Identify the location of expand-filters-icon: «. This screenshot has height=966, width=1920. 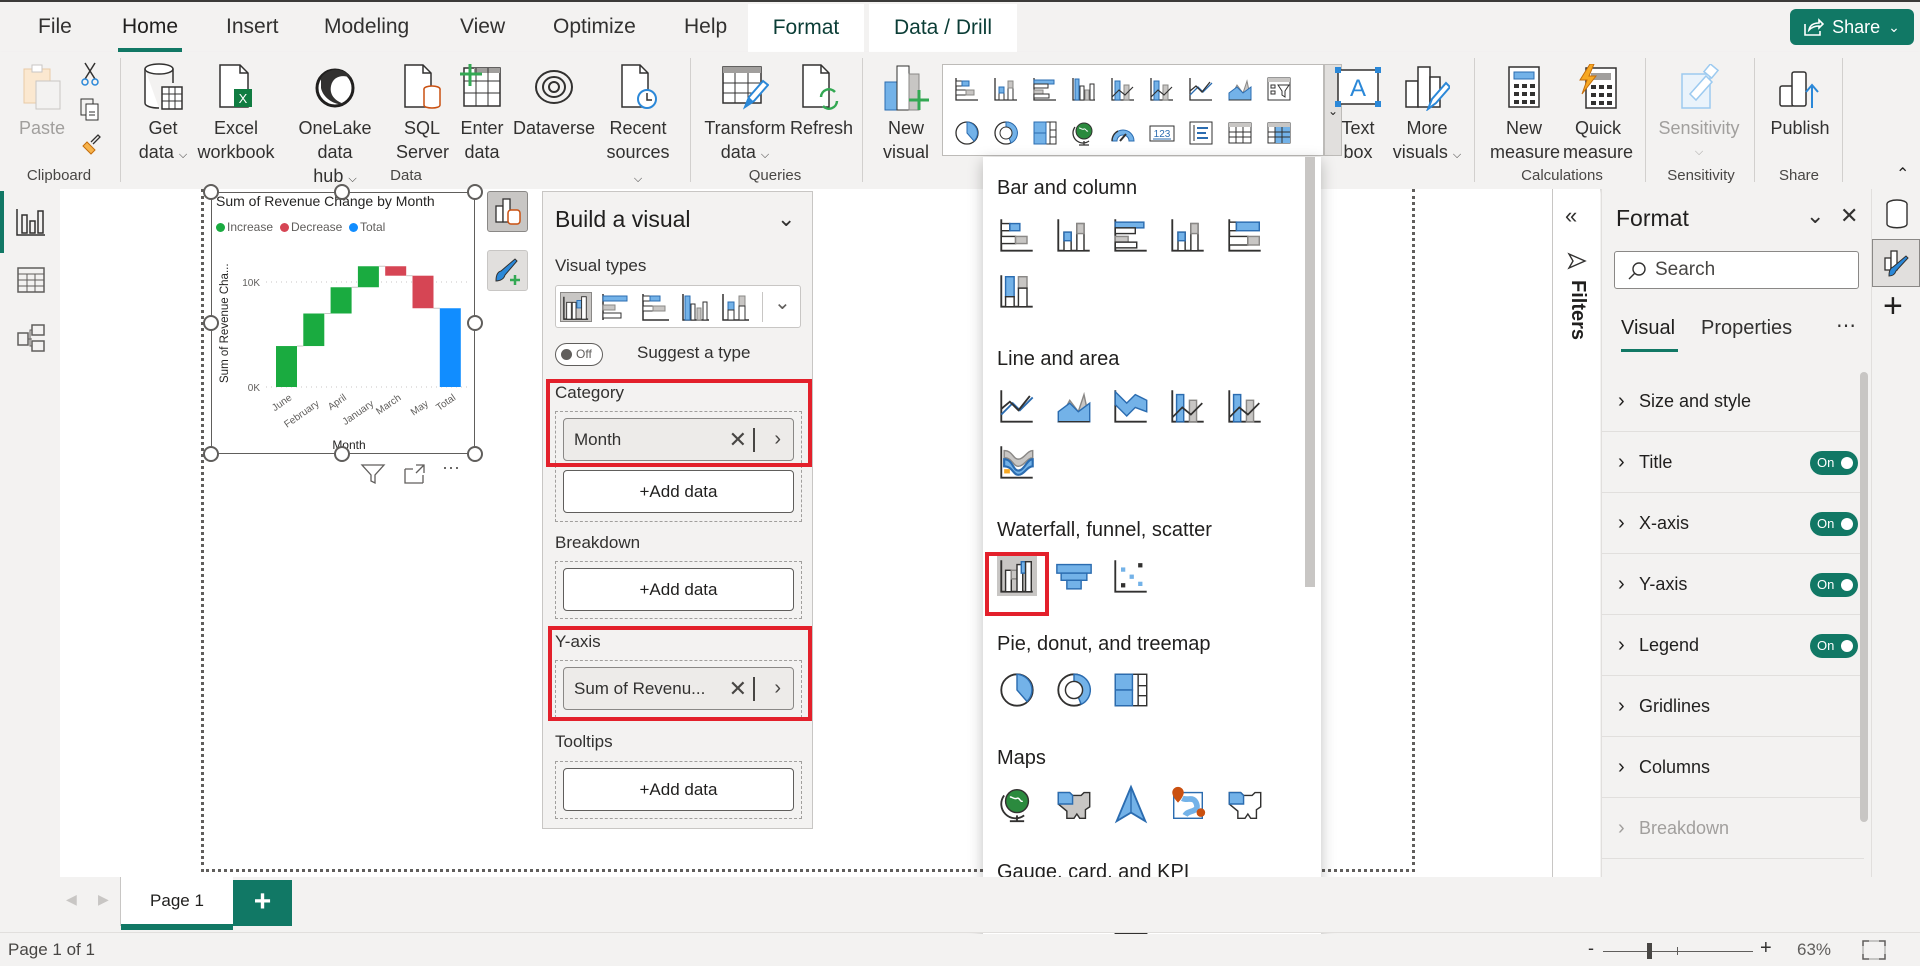
(1571, 216).